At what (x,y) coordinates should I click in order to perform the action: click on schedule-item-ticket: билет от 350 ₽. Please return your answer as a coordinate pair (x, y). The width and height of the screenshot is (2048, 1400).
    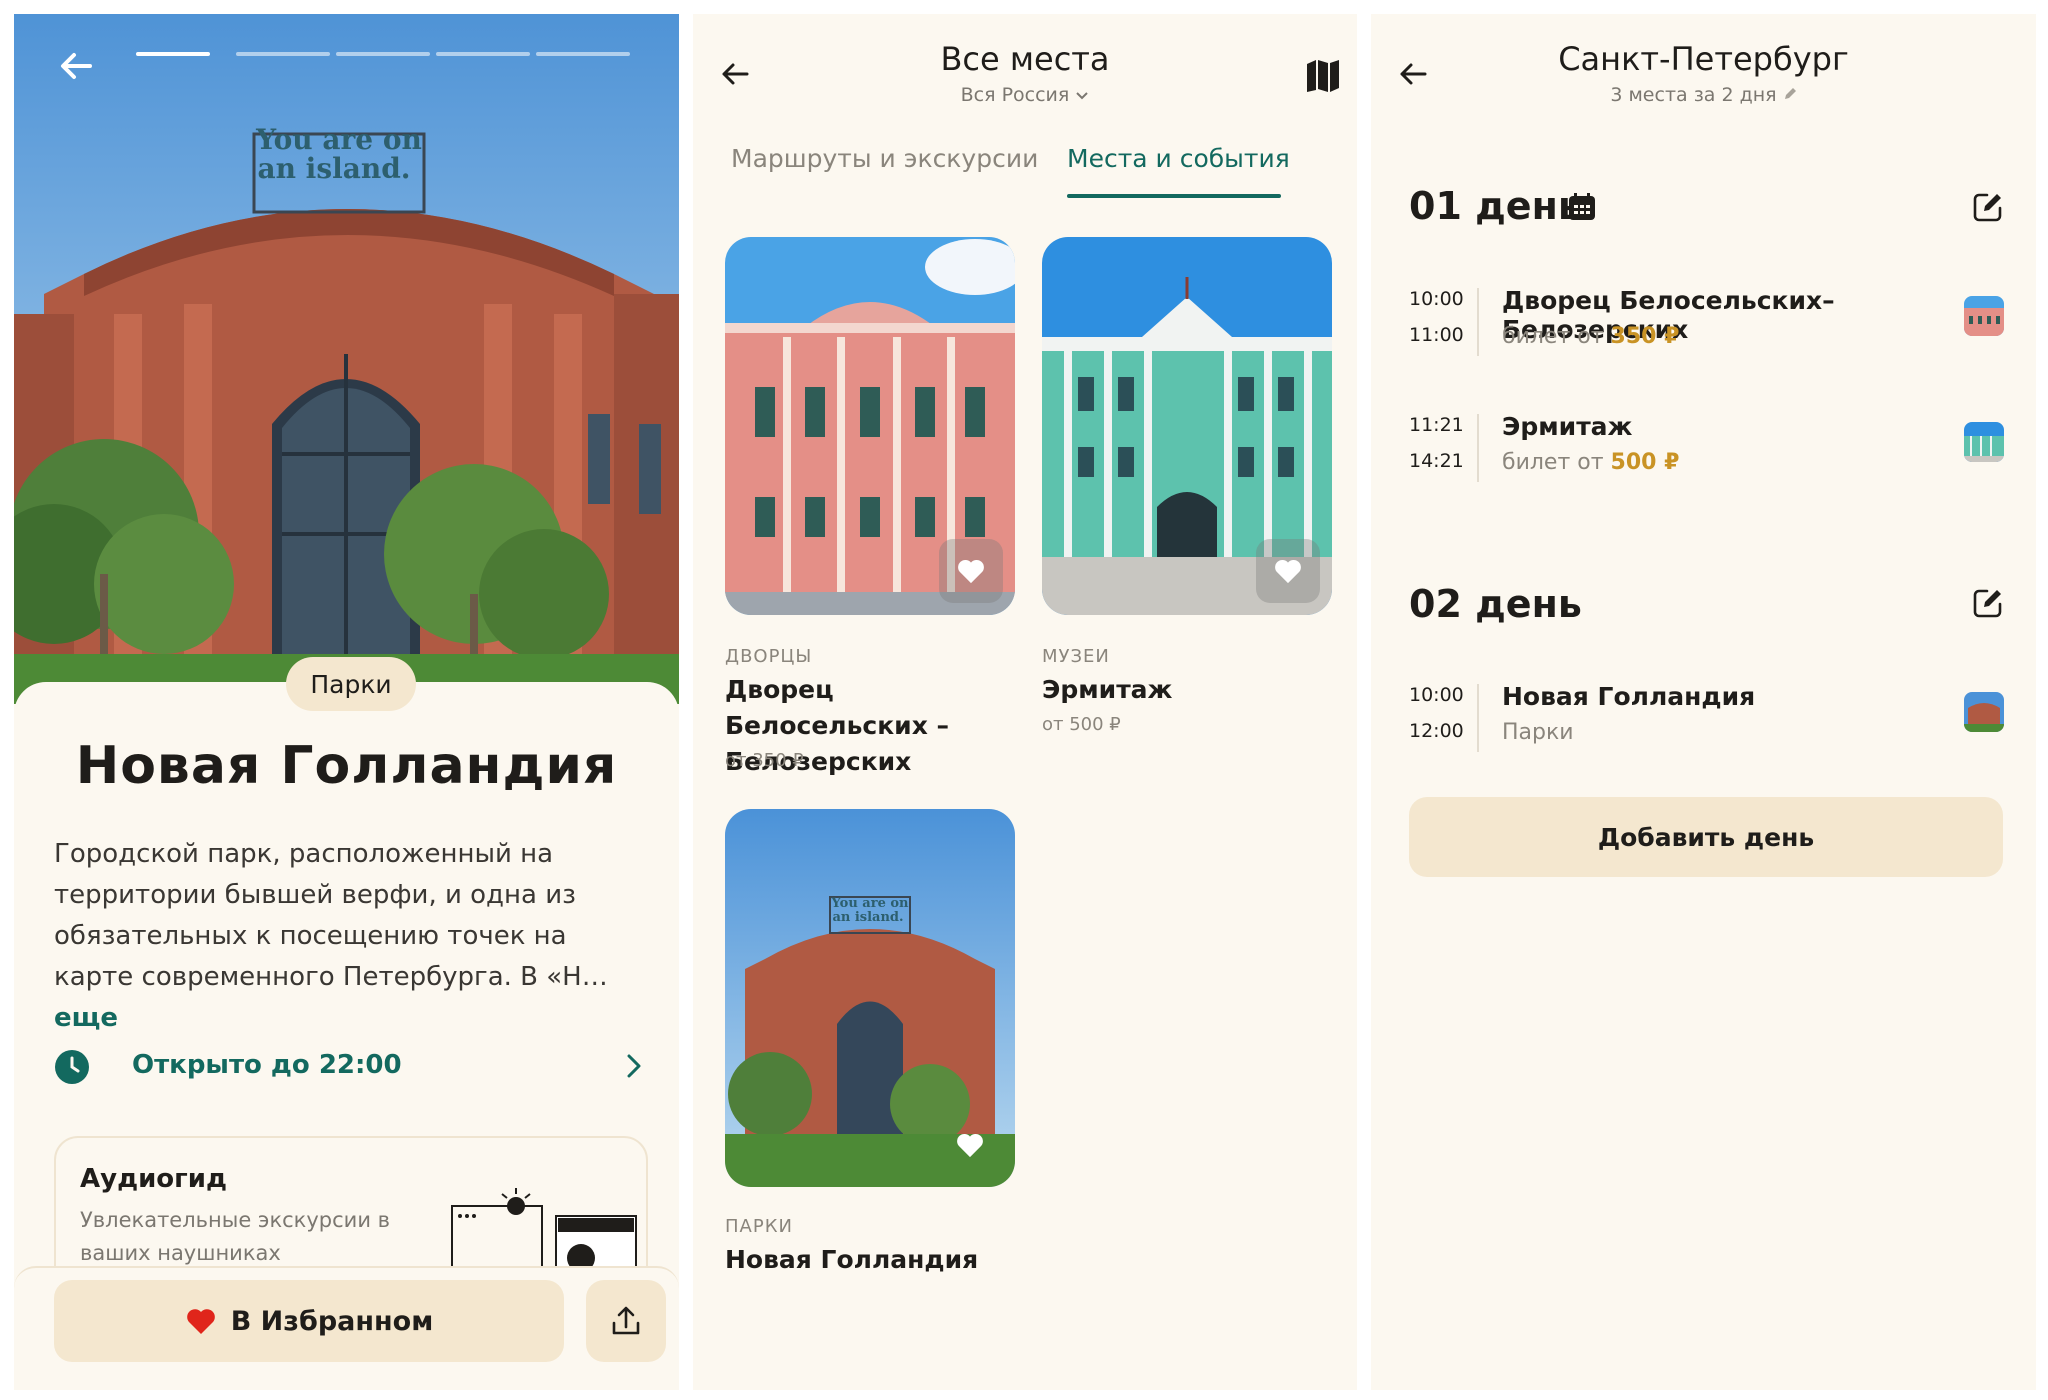
    Looking at the image, I should click on (1590, 336).